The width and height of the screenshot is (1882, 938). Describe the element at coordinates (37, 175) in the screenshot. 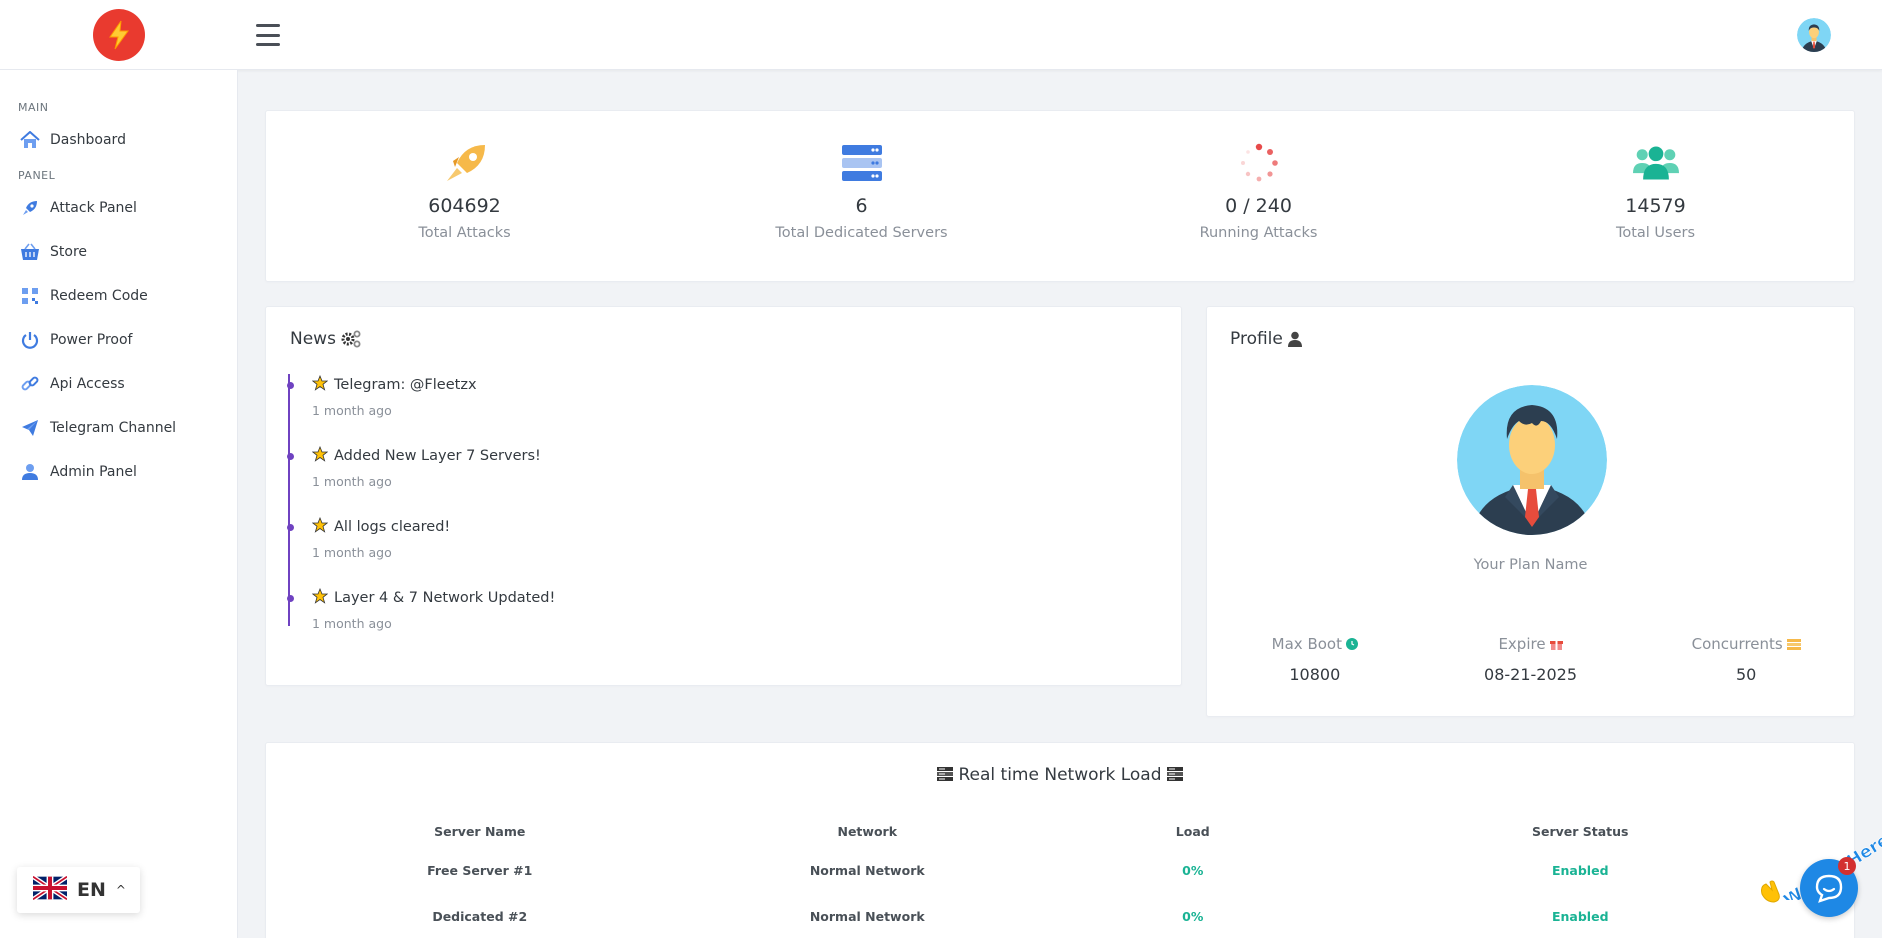

I see `sidebar-heading-panel: PANEL` at that location.